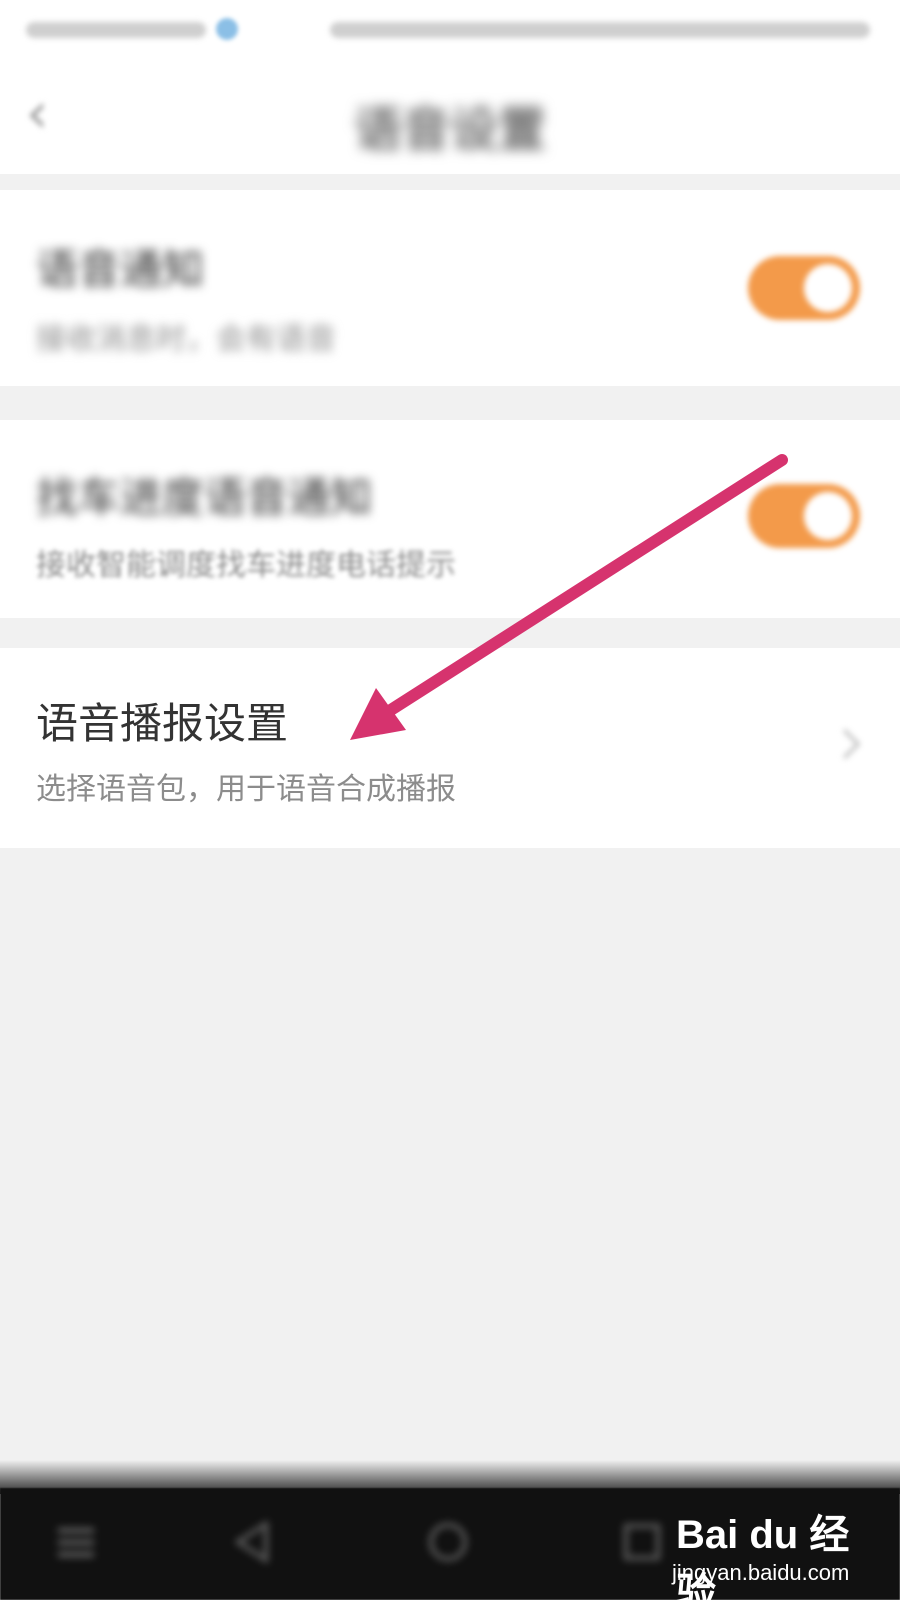  I want to click on voice-notification-toggle, so click(804, 288).